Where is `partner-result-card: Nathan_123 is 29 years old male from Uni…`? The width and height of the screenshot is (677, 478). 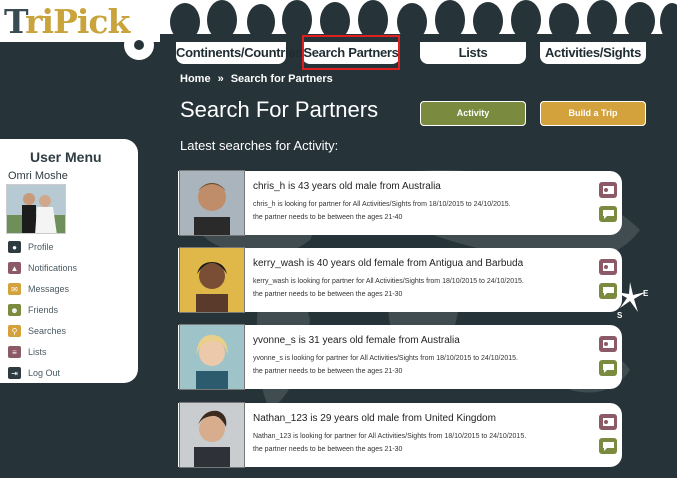 partner-result-card: Nathan_123 is 29 years old male from Uni… is located at coordinates (400, 435).